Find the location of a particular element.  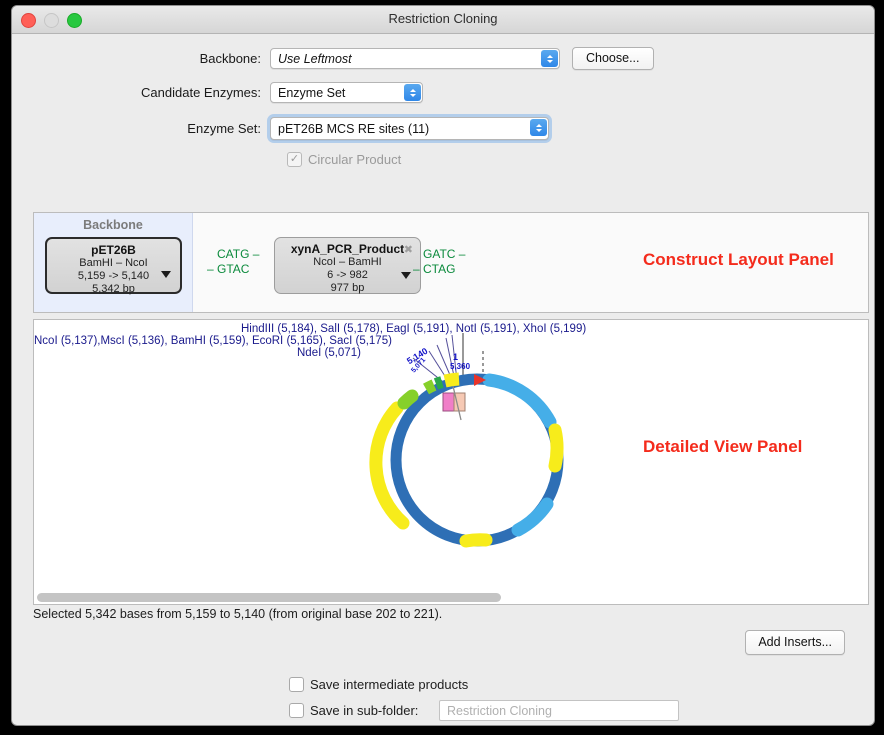

backbone-zone-caption: Backbone is located at coordinates (113, 225).